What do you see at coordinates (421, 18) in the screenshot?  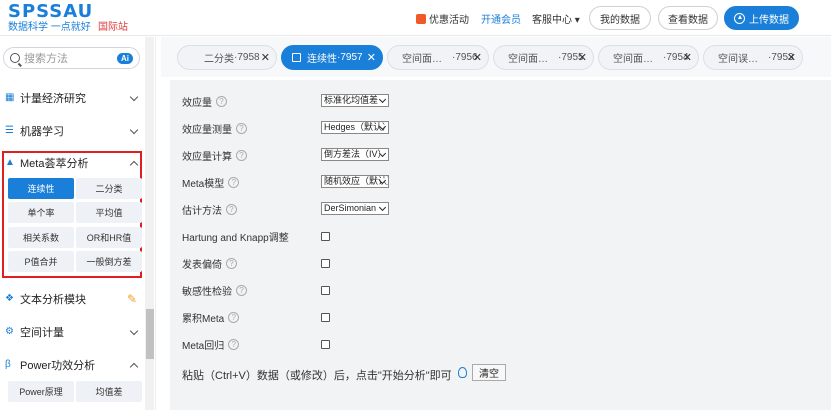 I see `gift-icon` at bounding box center [421, 18].